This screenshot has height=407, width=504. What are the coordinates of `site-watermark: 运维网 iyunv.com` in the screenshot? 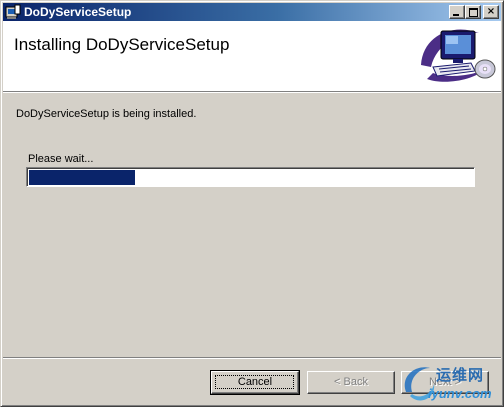 It's located at (450, 381).